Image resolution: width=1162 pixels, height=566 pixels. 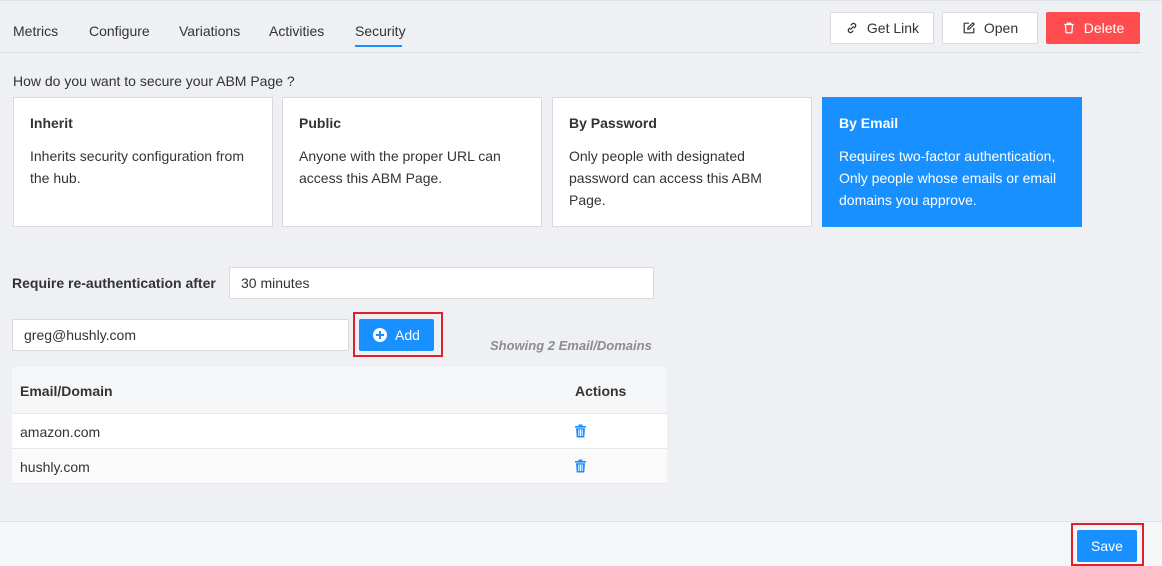 What do you see at coordinates (969, 28) in the screenshot?
I see `edit-icon` at bounding box center [969, 28].